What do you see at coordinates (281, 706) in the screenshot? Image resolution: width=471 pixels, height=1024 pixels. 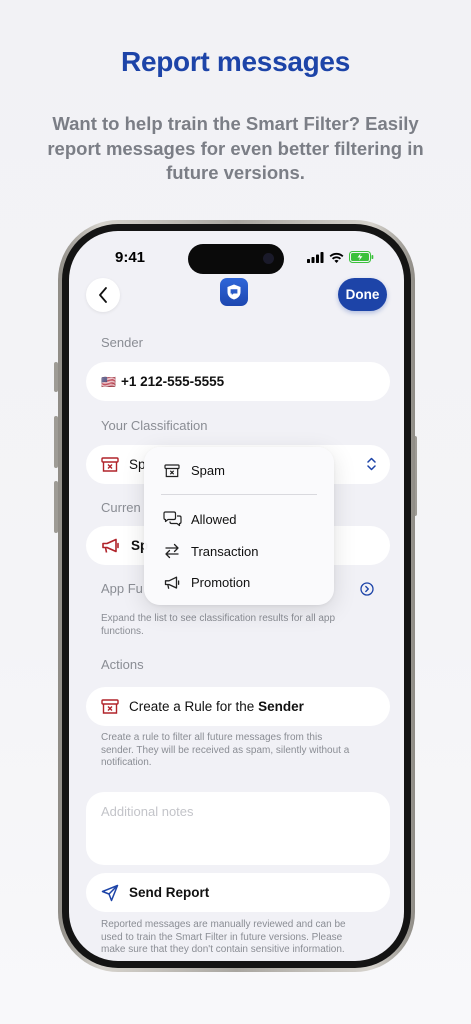 I see `create-rule-bold: Sender` at bounding box center [281, 706].